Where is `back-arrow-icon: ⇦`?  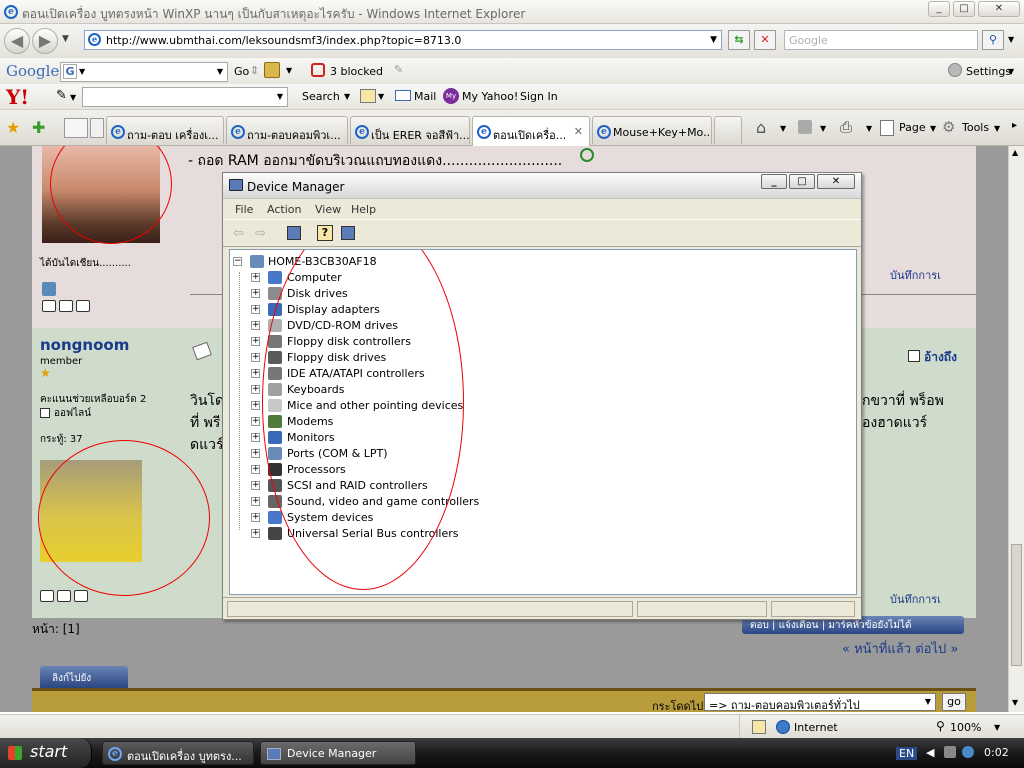
back-arrow-icon: ⇦ is located at coordinates (238, 233).